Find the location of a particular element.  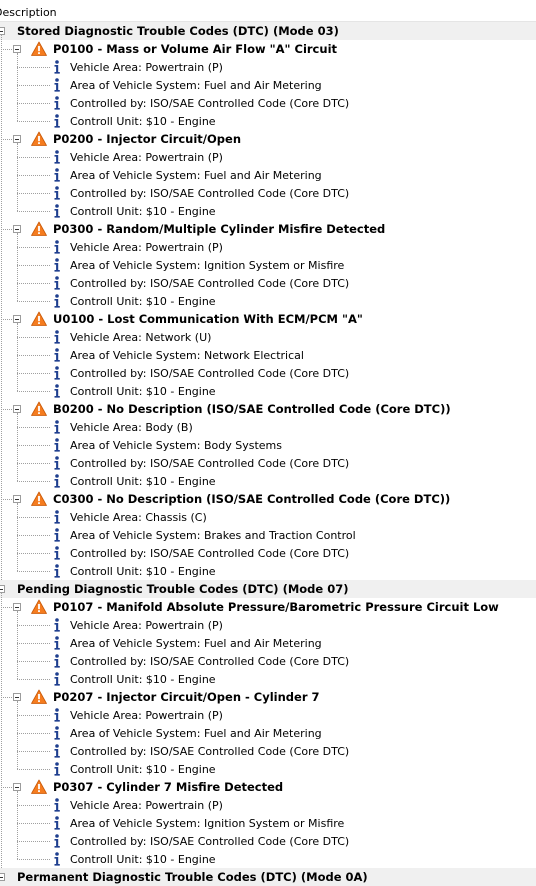

dtc-detail-row: Vehicle Area: Body (B) is located at coordinates (268, 427).